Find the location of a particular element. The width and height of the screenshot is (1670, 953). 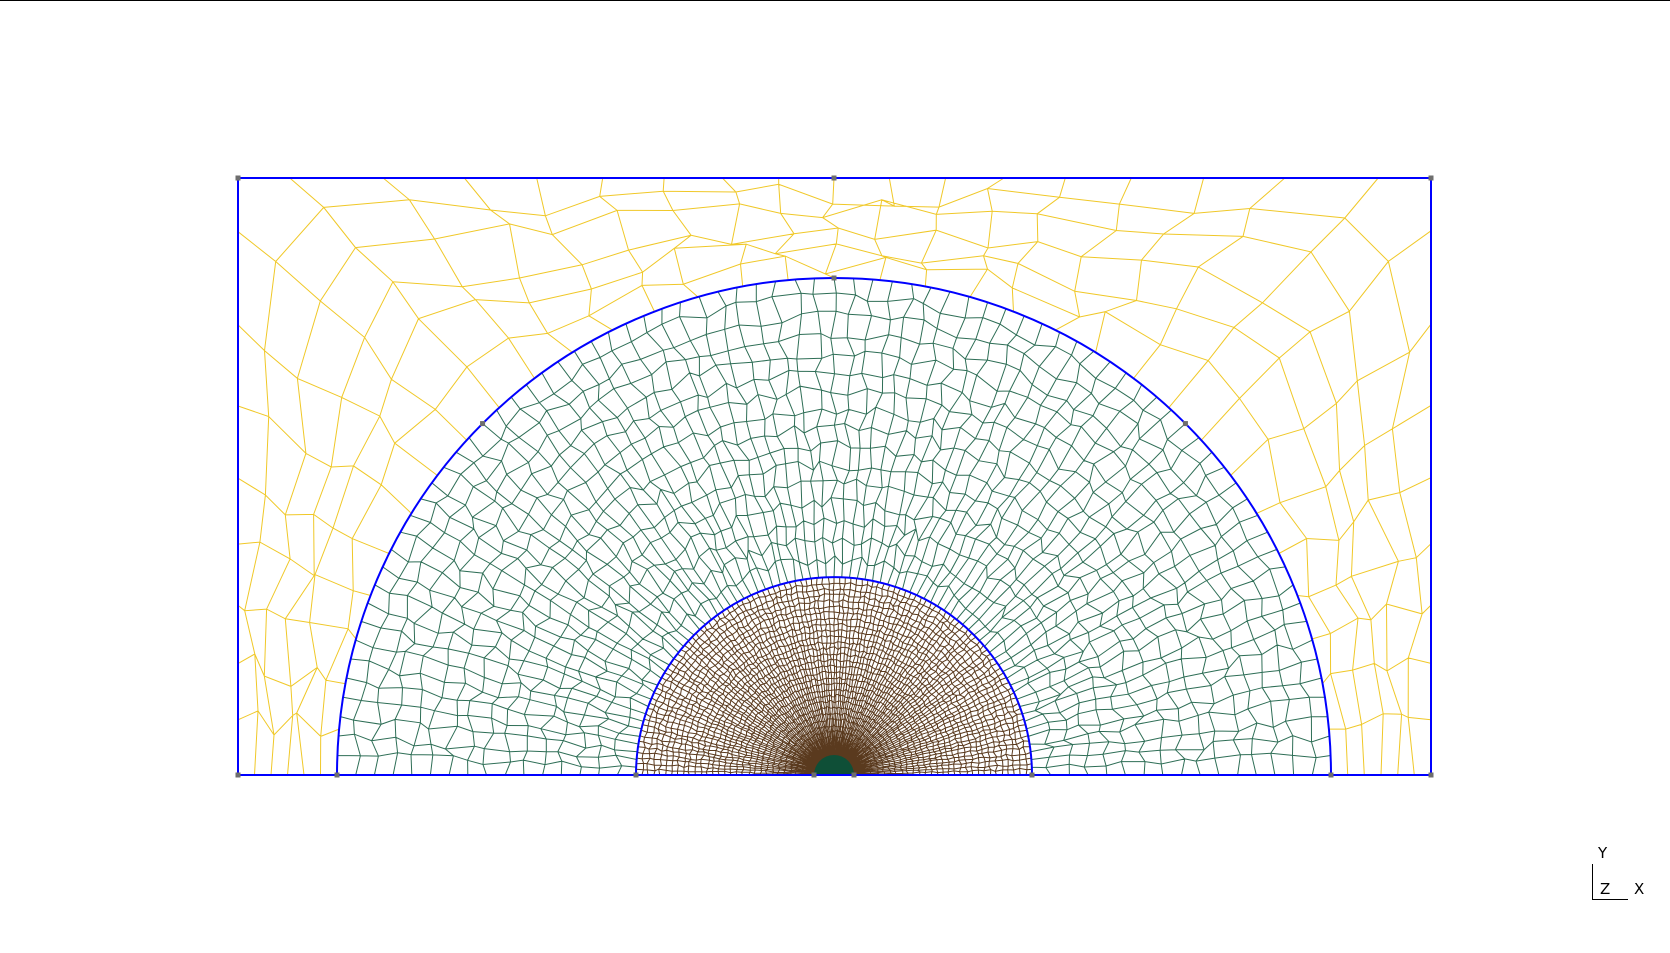

axis-x-line is located at coordinates (1610, 899).